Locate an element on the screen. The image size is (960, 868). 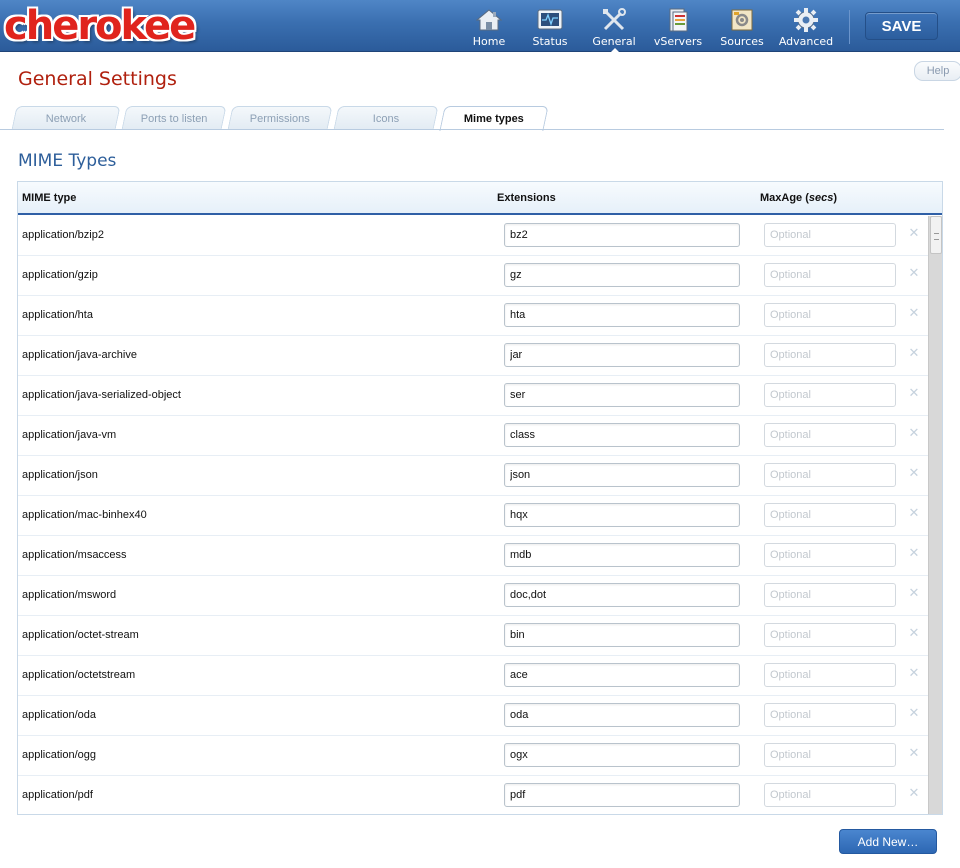
nav-sources: Sources is located at coordinates (742, 26).